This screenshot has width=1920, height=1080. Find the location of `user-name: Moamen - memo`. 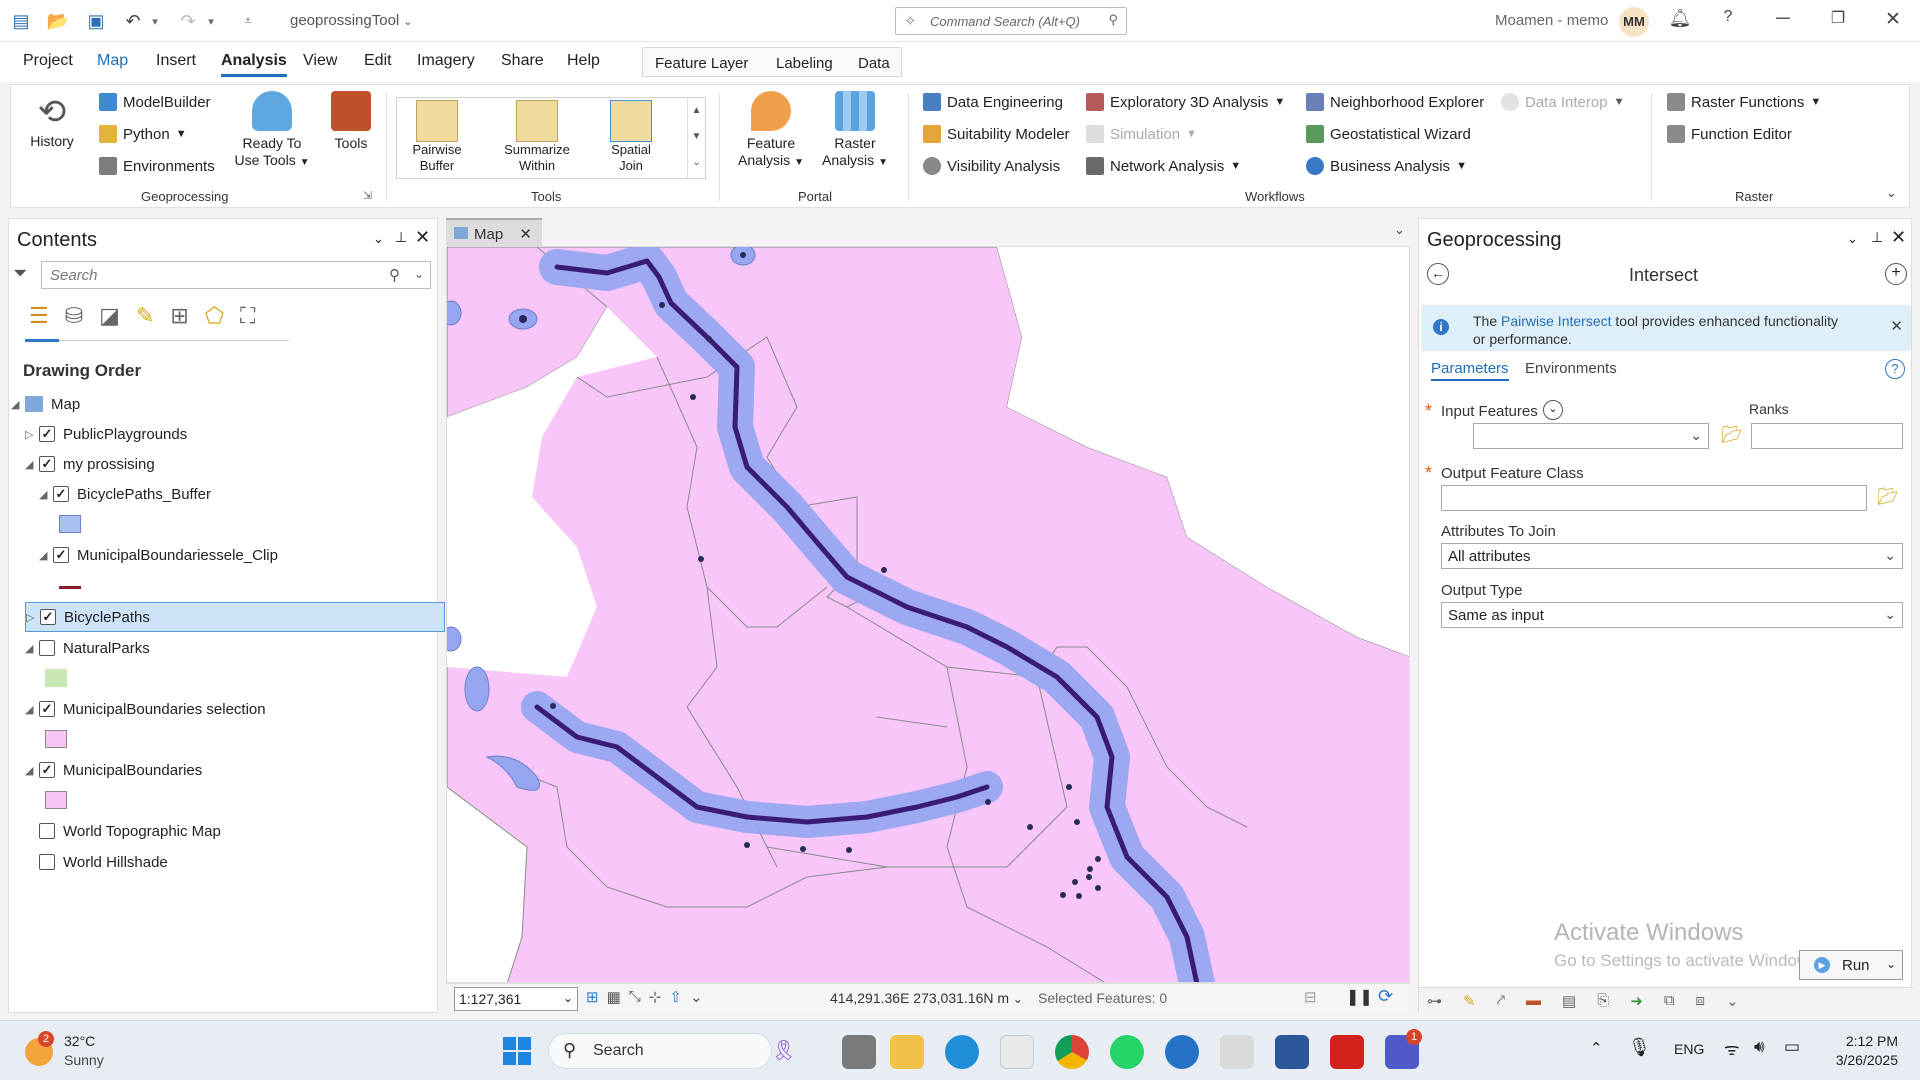

user-name: Moamen - memo is located at coordinates (1551, 20).